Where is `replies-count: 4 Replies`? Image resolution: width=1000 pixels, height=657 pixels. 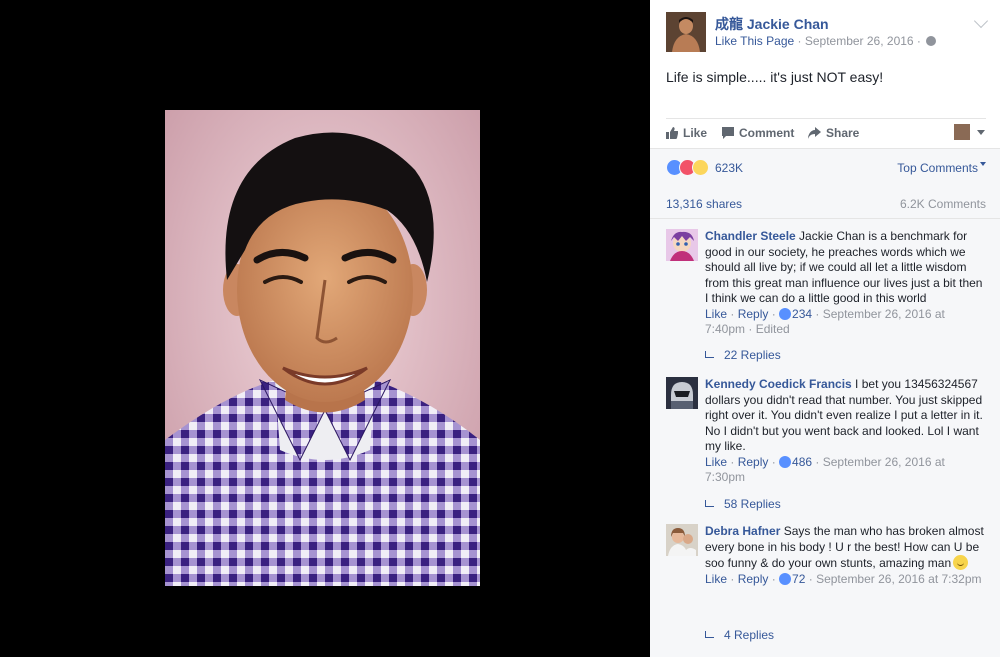
replies-count: 4 Replies is located at coordinates (749, 635).